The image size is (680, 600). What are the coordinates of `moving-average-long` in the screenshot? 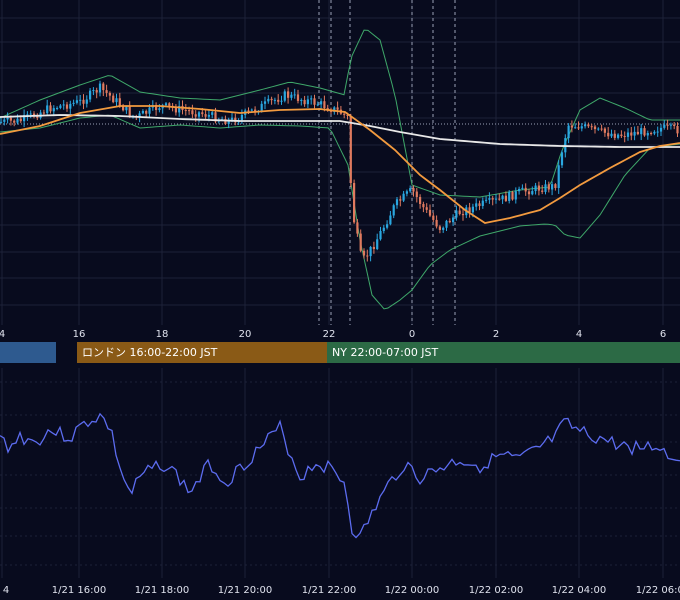 It's located at (340, 131).